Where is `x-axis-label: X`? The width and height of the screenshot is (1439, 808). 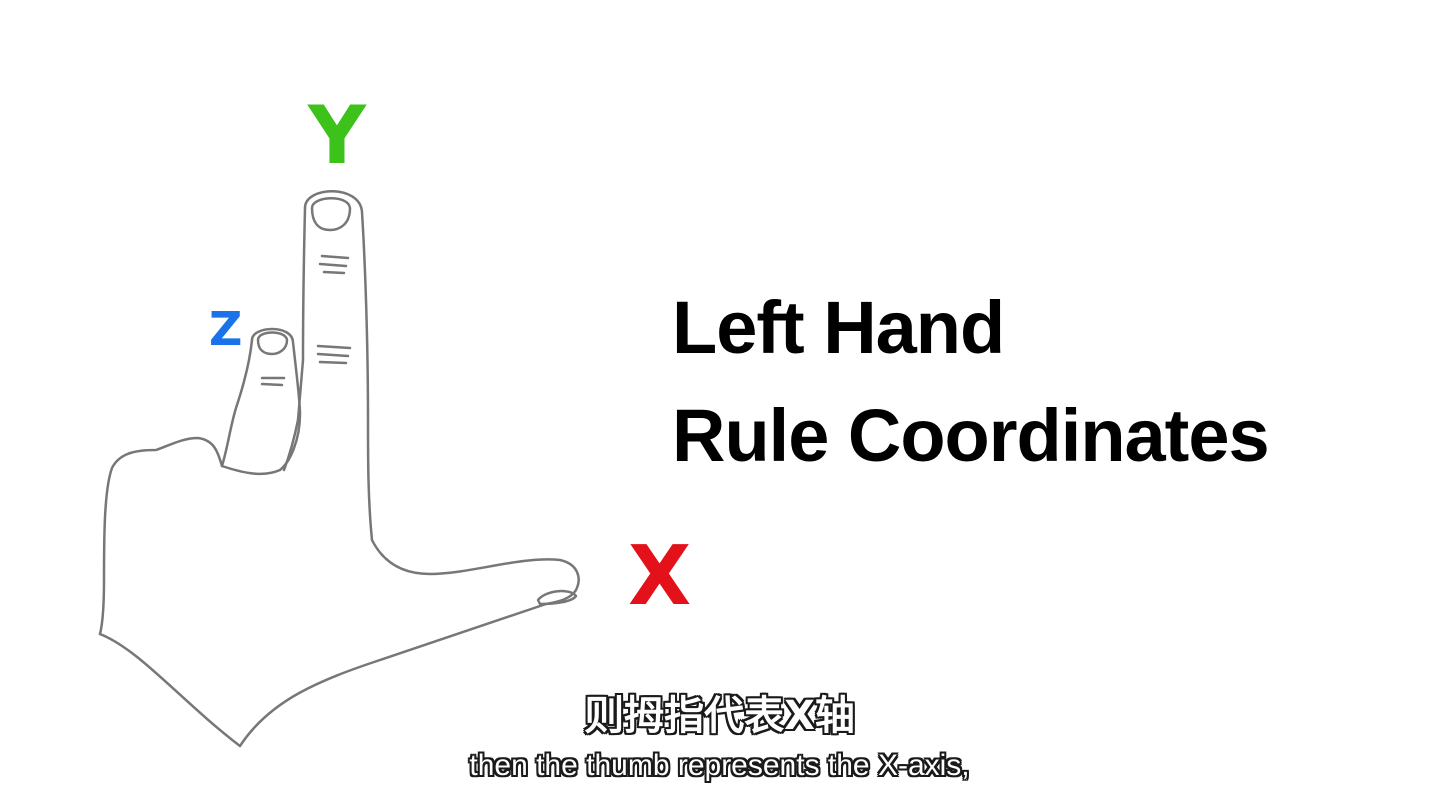 x-axis-label: X is located at coordinates (660, 576).